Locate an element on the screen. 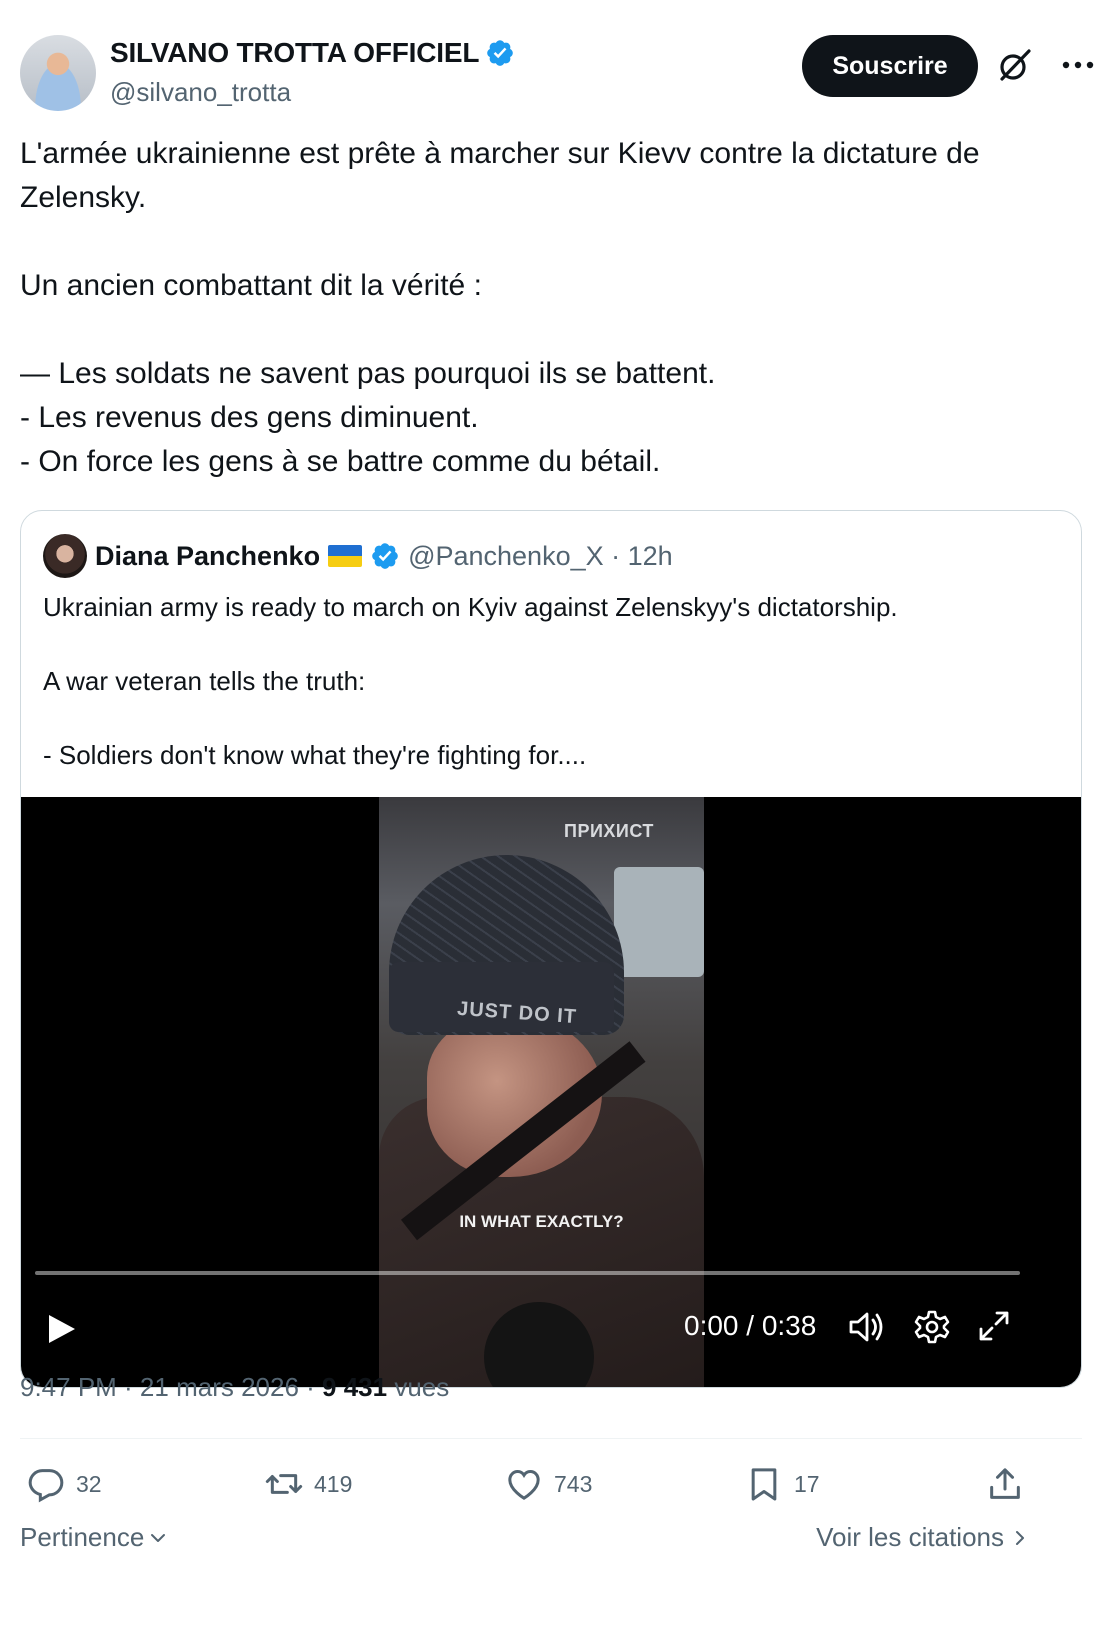 The width and height of the screenshot is (1102, 1642). views-label: vues is located at coordinates (418, 1387).